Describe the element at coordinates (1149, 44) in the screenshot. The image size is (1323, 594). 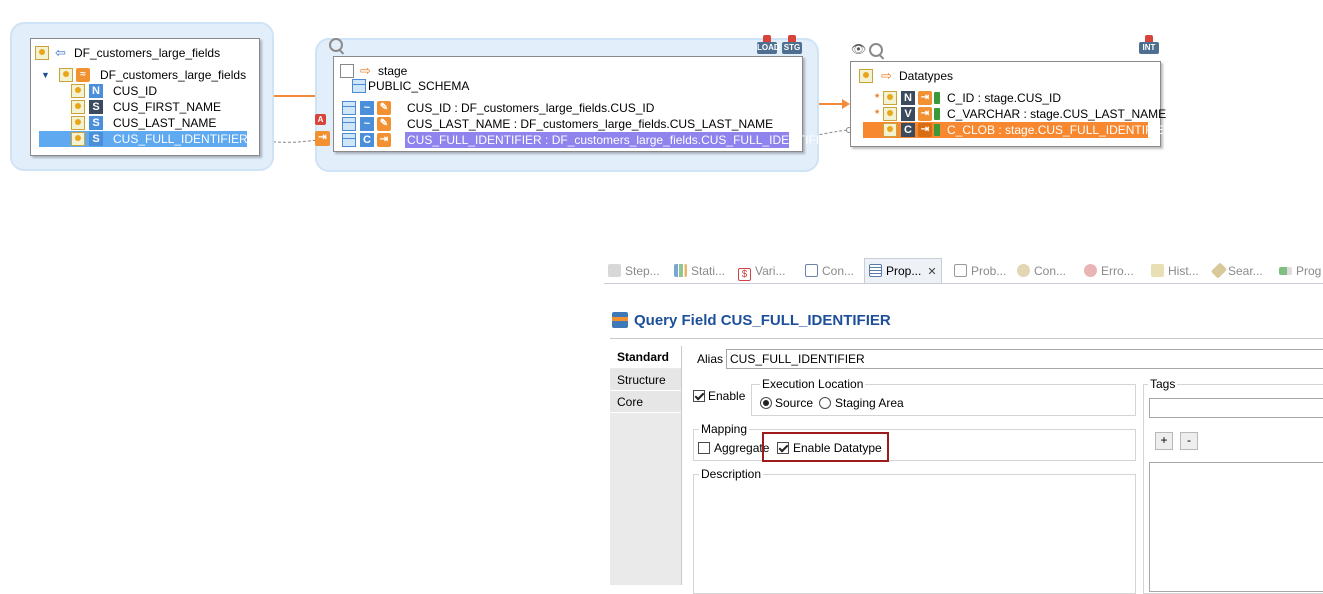
I see `int-badge-icon: INT` at that location.